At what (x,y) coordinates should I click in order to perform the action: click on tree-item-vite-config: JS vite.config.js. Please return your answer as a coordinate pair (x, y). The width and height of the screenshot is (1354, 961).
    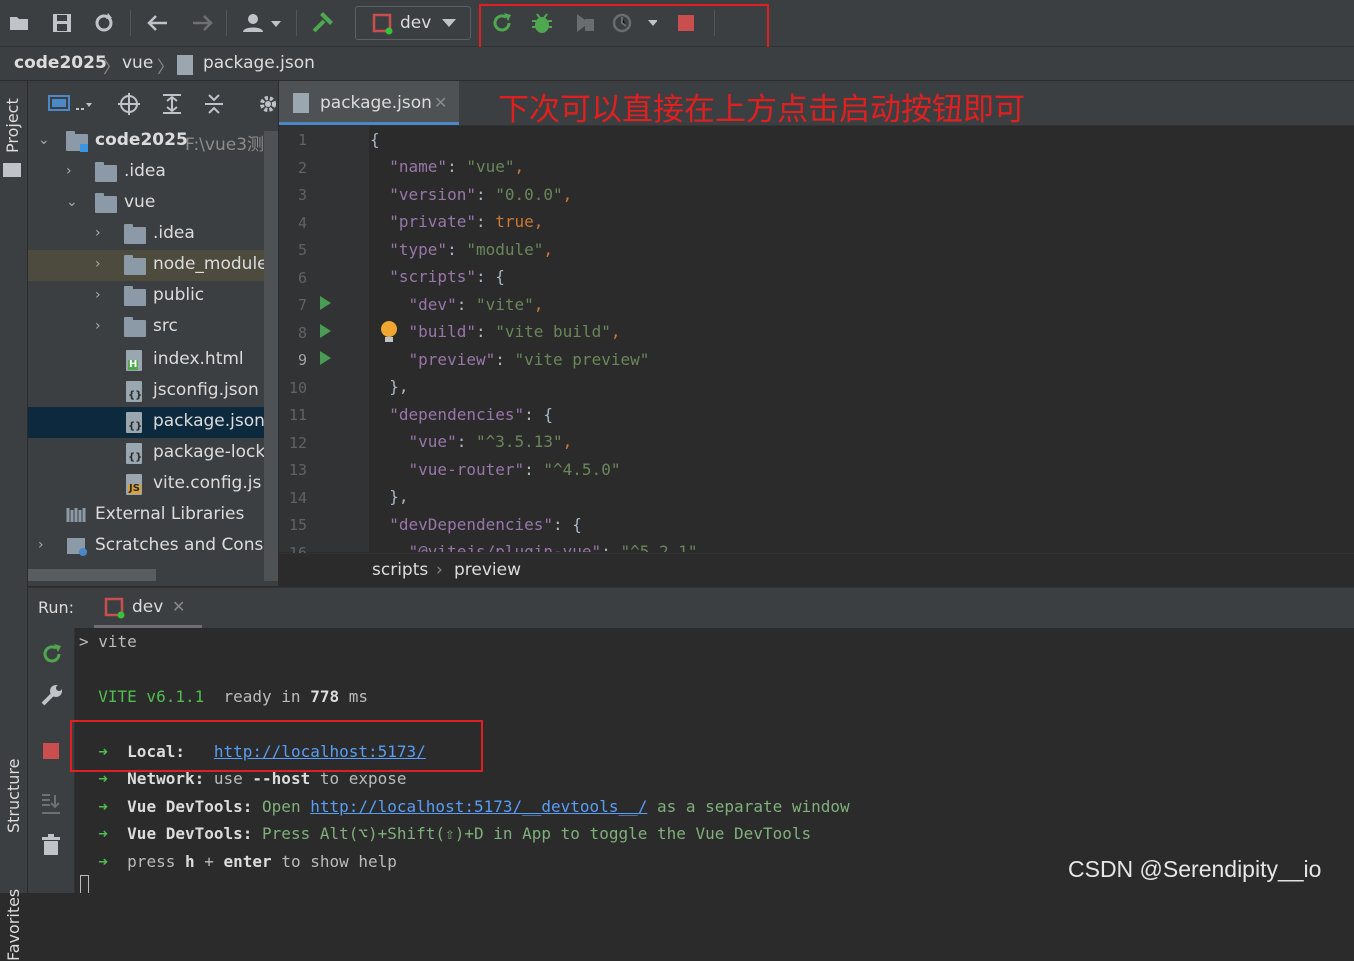
    Looking at the image, I should click on (153, 484).